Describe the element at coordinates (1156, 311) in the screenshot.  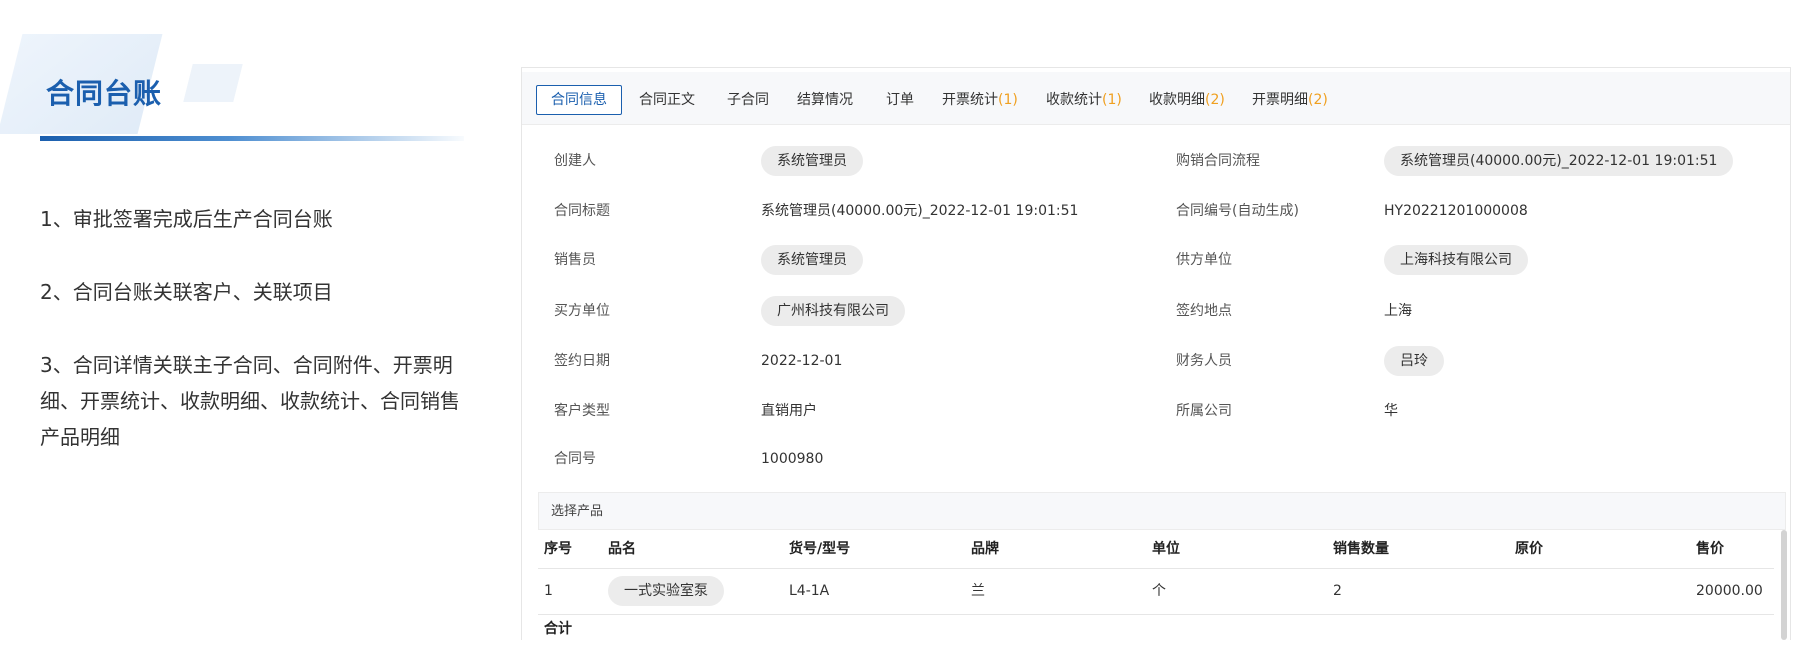
I see `row-buyer: 买方单位 广州科技有限公司 签约地点 上海` at that location.